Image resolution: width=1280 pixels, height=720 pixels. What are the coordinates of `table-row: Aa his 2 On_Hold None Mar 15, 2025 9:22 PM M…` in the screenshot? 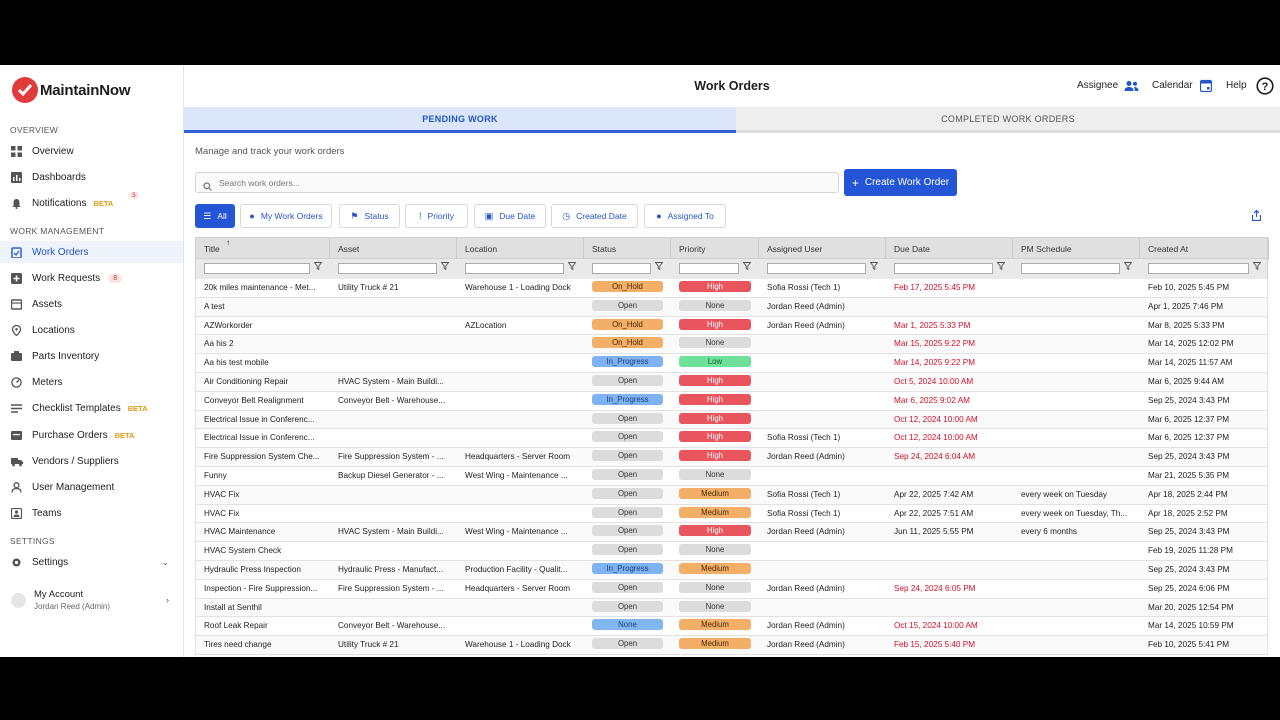 It's located at (731, 345).